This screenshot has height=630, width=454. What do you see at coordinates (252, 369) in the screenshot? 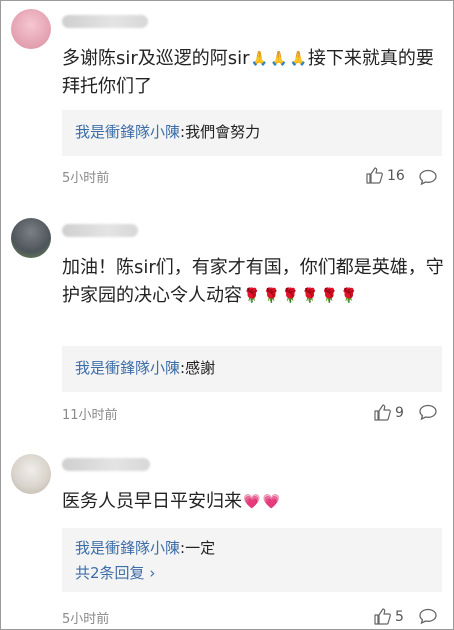
I see `reply-box: 我是衝鋒隊小陳:感謝` at bounding box center [252, 369].